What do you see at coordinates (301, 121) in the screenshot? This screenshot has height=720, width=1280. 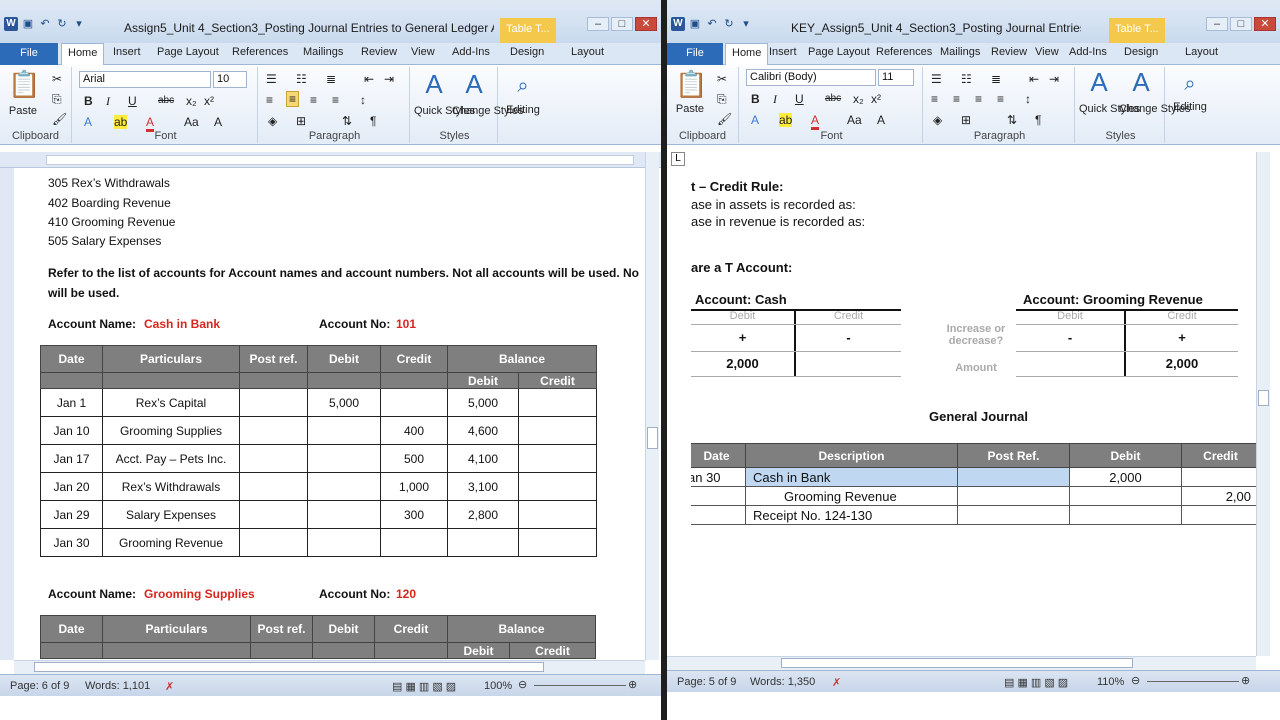 I see `borders-icon: ⊞` at bounding box center [301, 121].